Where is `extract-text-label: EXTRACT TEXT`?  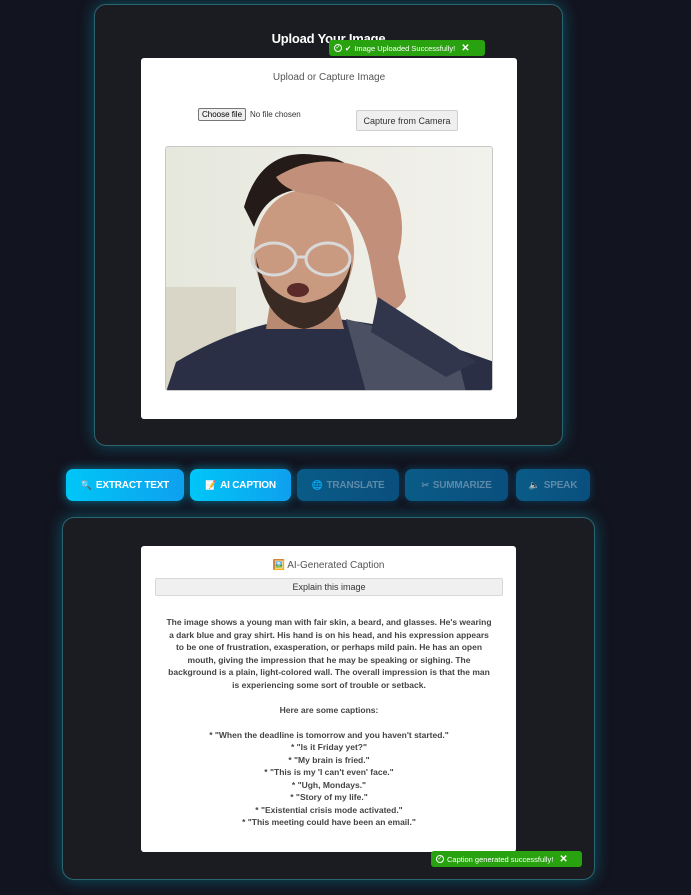
extract-text-label: EXTRACT TEXT is located at coordinates (132, 485).